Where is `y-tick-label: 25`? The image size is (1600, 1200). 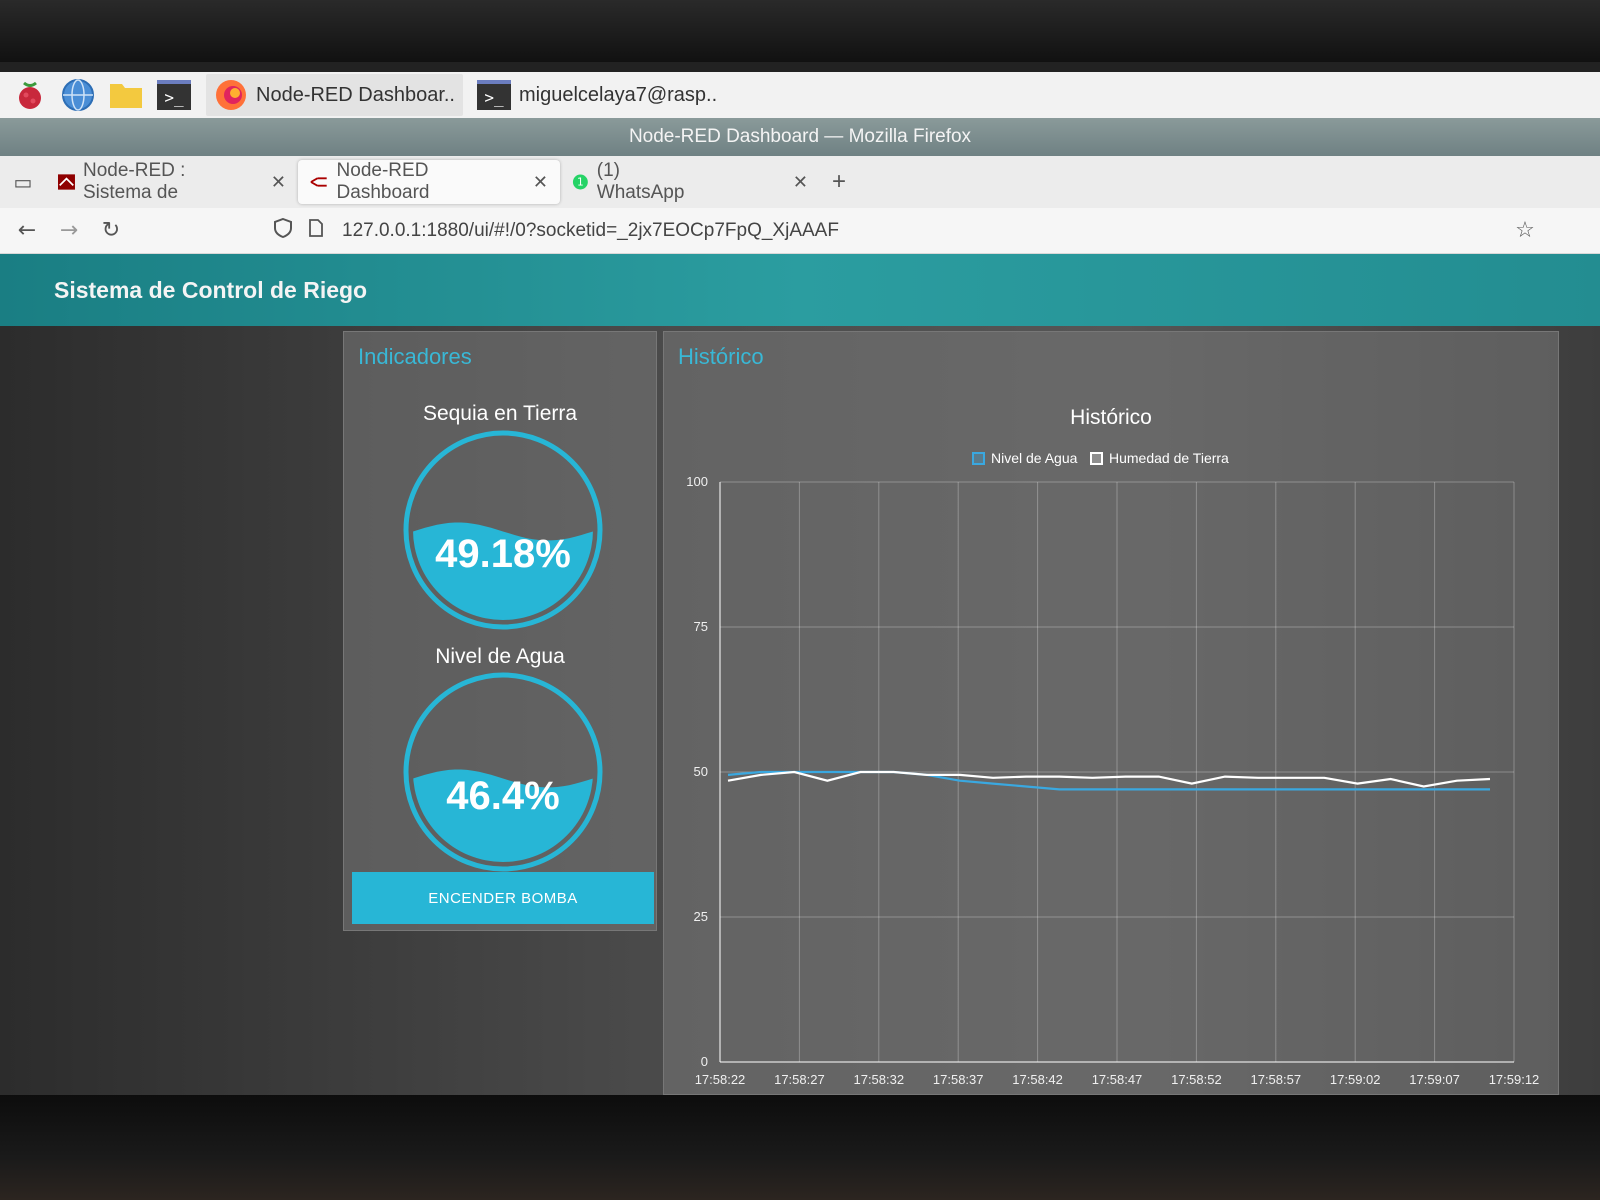 y-tick-label: 25 is located at coordinates (701, 916).